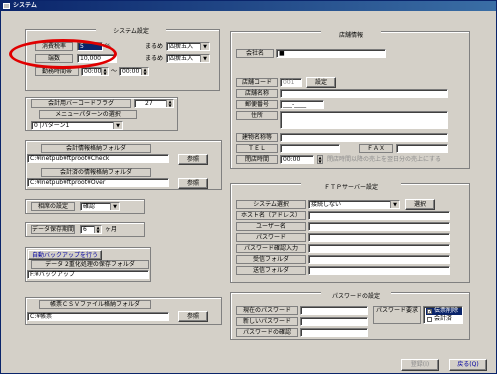 The image size is (497, 374). I want to click on new-password-input, so click(334, 321).